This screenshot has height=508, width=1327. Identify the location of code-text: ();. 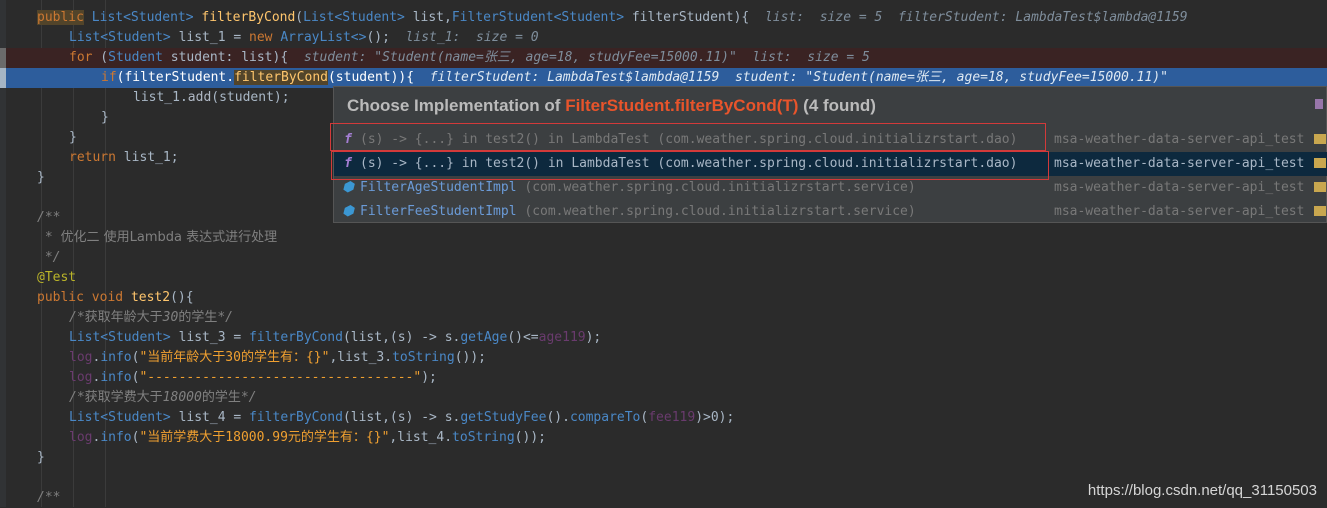
(378, 37).